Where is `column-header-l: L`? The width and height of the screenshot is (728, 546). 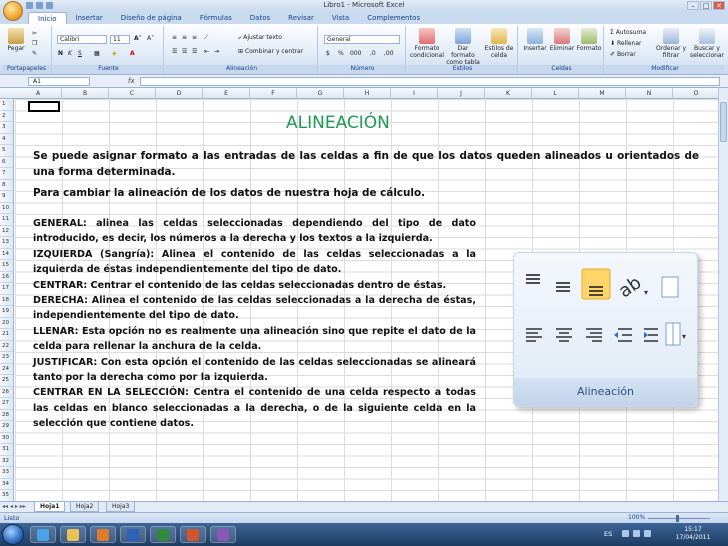 column-header-l: L is located at coordinates (555, 93).